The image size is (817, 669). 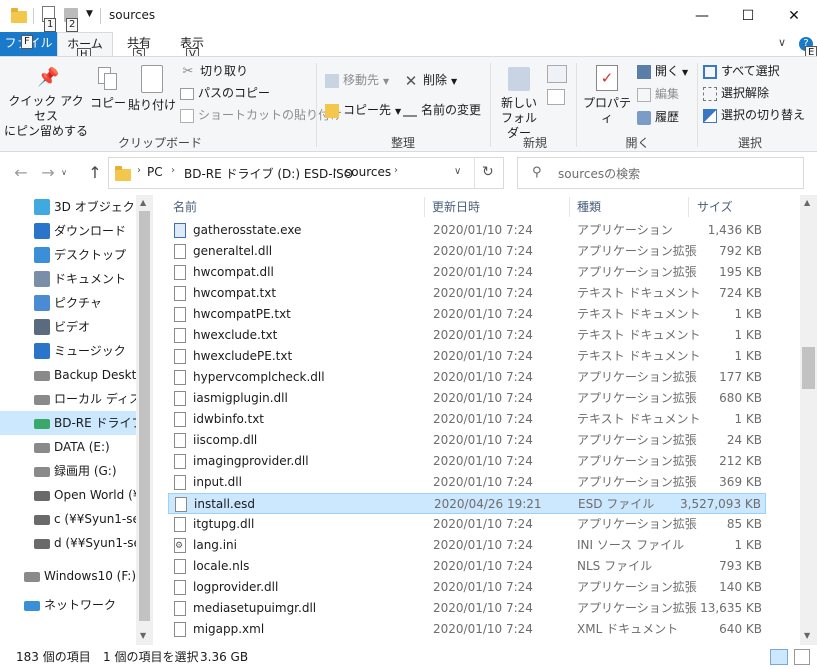 What do you see at coordinates (457, 171) in the screenshot?
I see `address-dropdown-icon: ∨` at bounding box center [457, 171].